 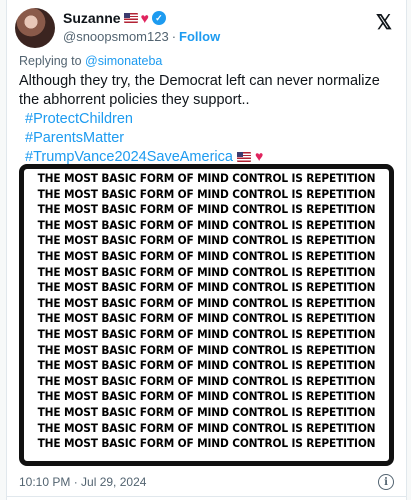 What do you see at coordinates (134, 100) in the screenshot?
I see `tweet-text-line: the abhorrent policies they support..` at bounding box center [134, 100].